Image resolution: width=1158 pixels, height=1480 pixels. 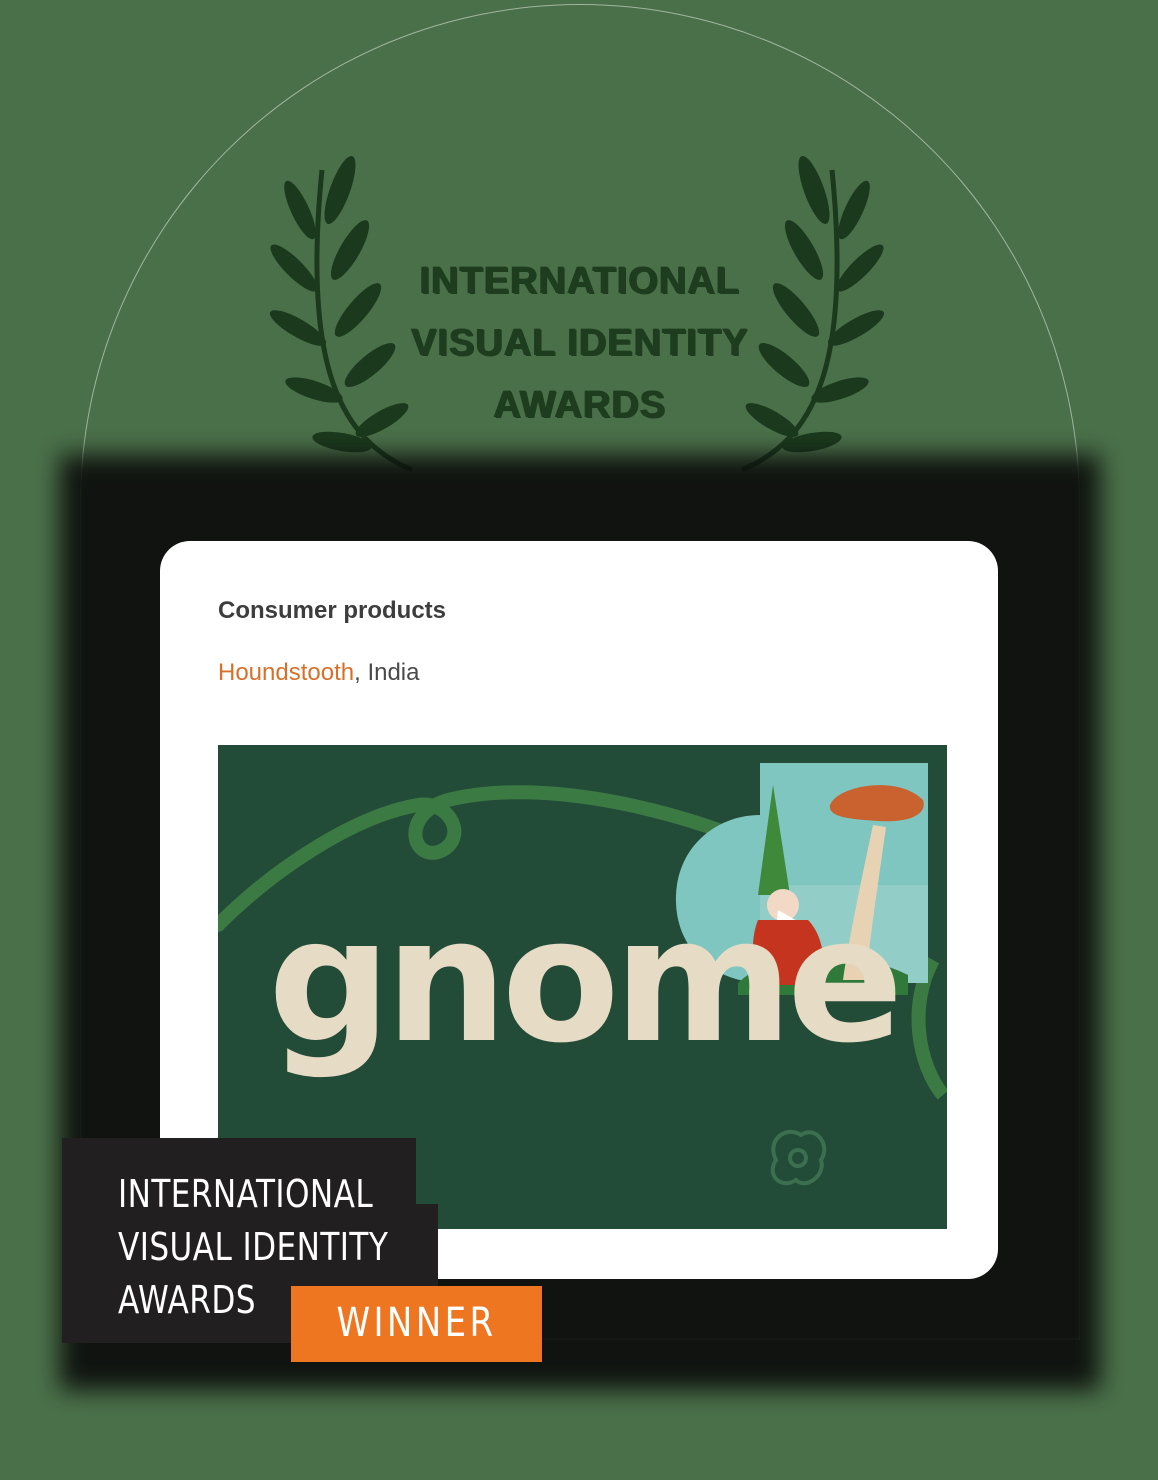 I want to click on winner-text: WINNER, so click(x=416, y=1323).